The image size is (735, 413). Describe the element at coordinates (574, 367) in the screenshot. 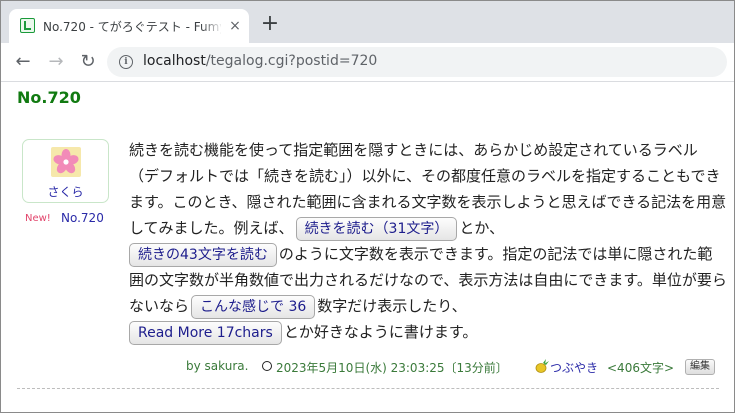

I see `category-link: つぶやき` at that location.